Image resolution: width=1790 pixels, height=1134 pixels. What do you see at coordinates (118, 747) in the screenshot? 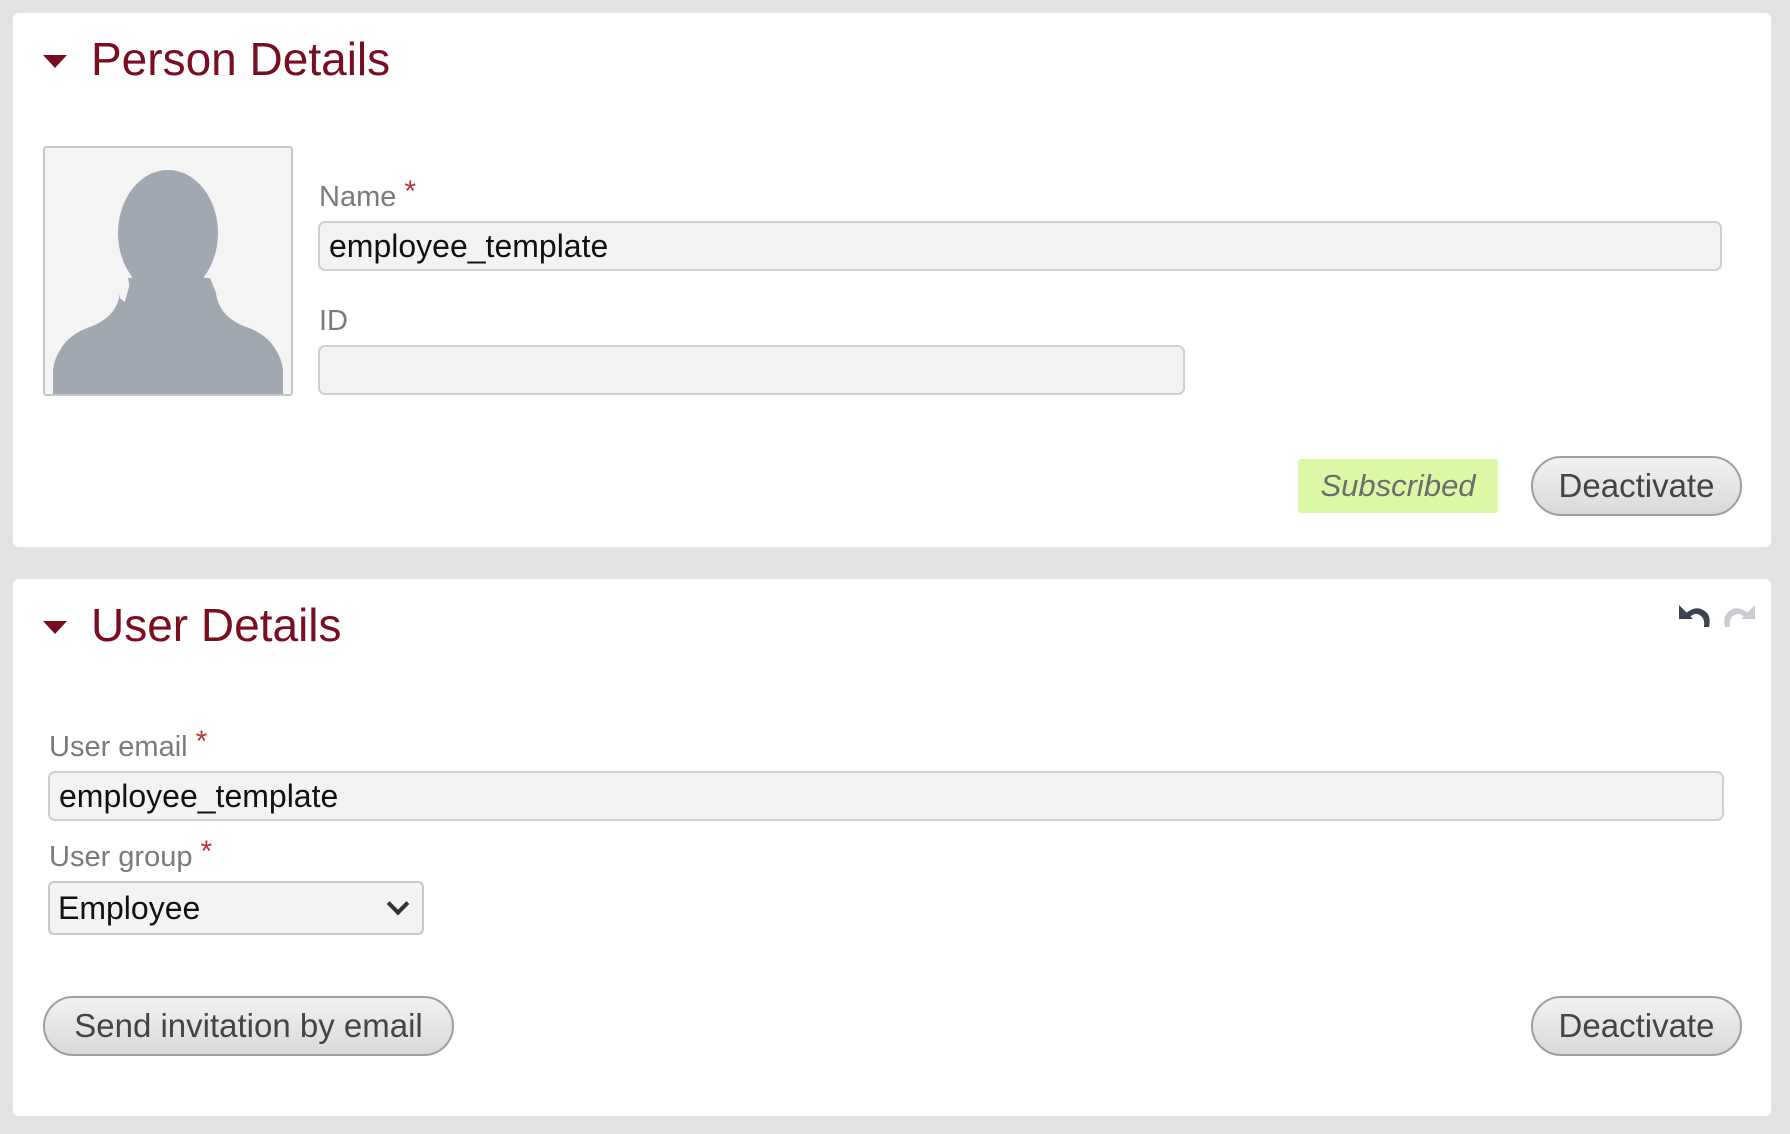
I see `user-email-label-text: User email` at bounding box center [118, 747].